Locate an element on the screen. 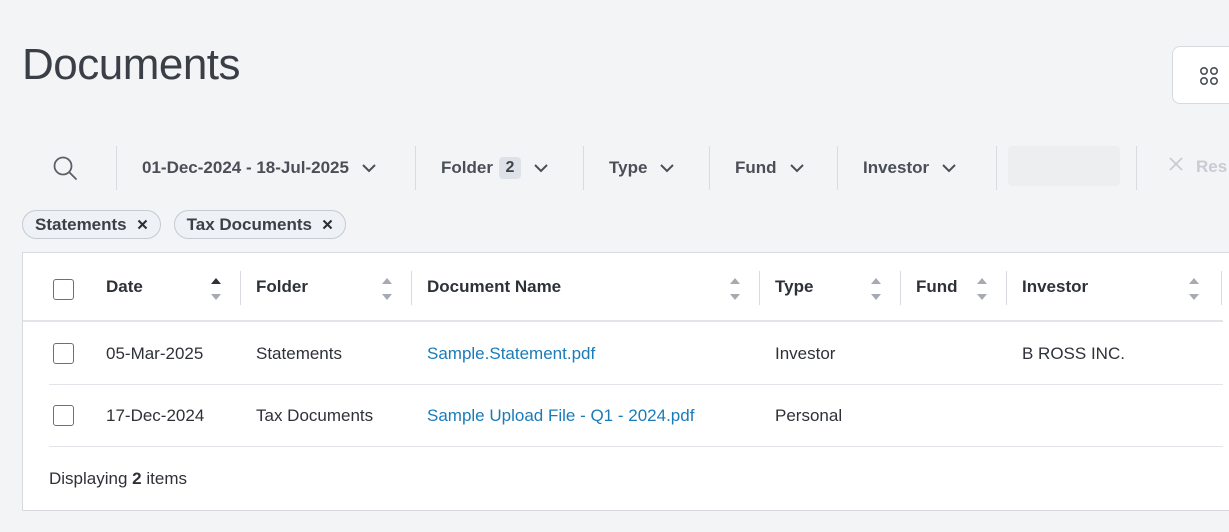 This screenshot has height=532, width=1229. date-range-label: 01-Dec-2024 - 18-Jul-2025 is located at coordinates (245, 167).